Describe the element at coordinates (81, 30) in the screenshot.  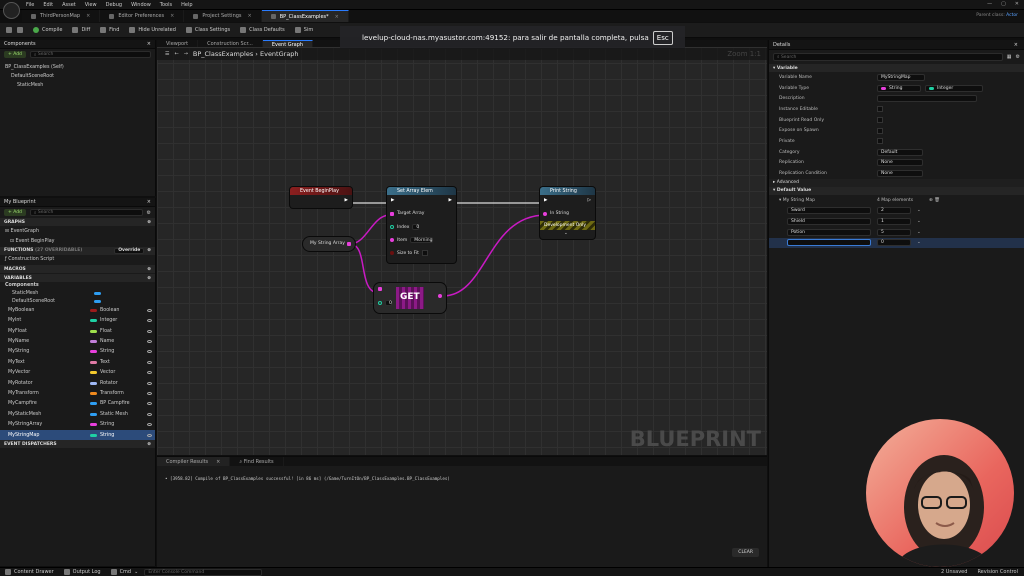
I see `diff-button: Diff` at that location.